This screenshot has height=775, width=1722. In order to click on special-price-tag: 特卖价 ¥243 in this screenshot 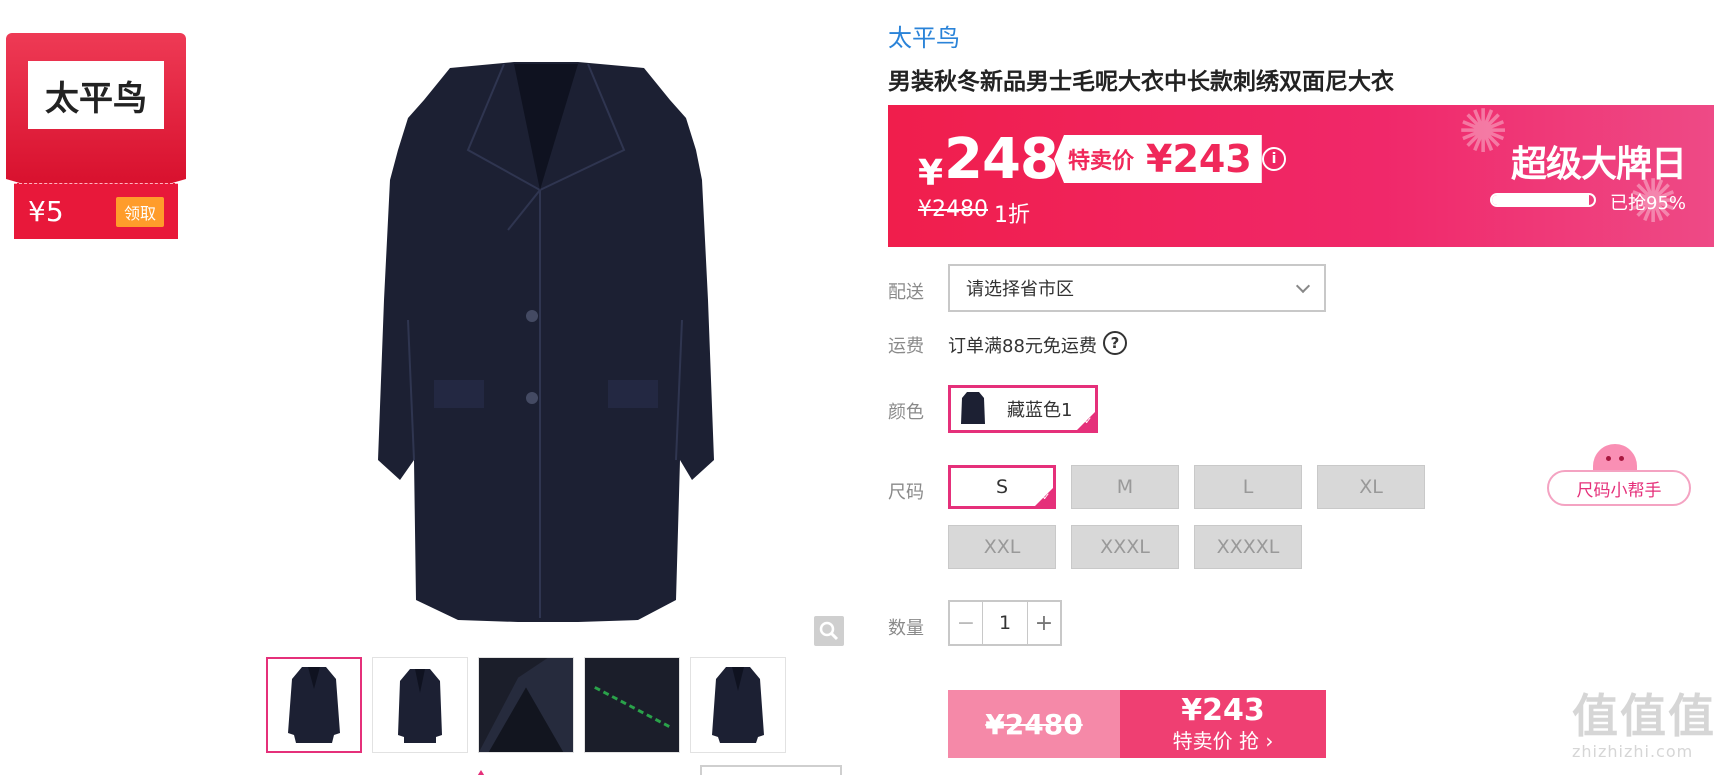, I will do `click(1158, 159)`.